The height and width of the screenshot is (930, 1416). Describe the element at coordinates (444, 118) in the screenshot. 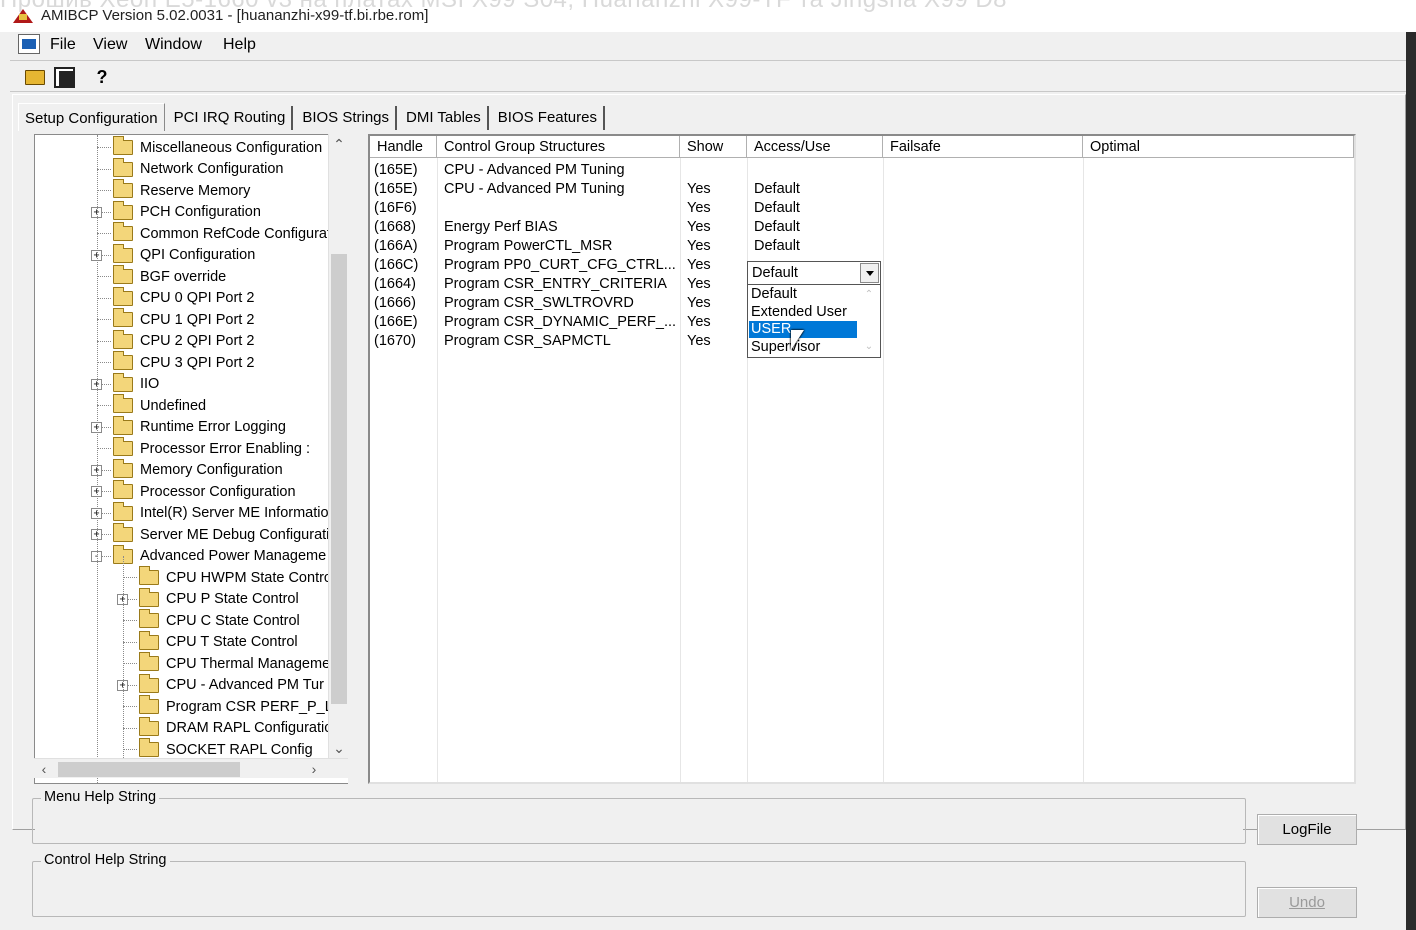

I see `tab-dmi-tables: DMI Tables` at that location.